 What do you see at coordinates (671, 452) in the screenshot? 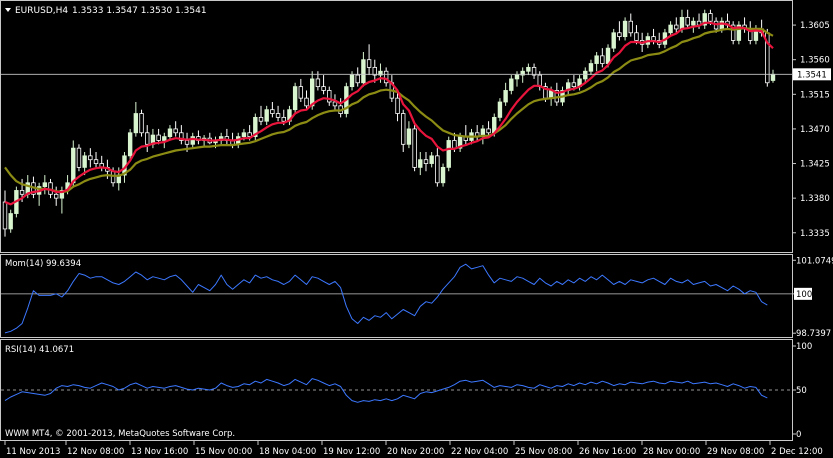
I see `x-tick-label: 28 Nov 00:00` at bounding box center [671, 452].